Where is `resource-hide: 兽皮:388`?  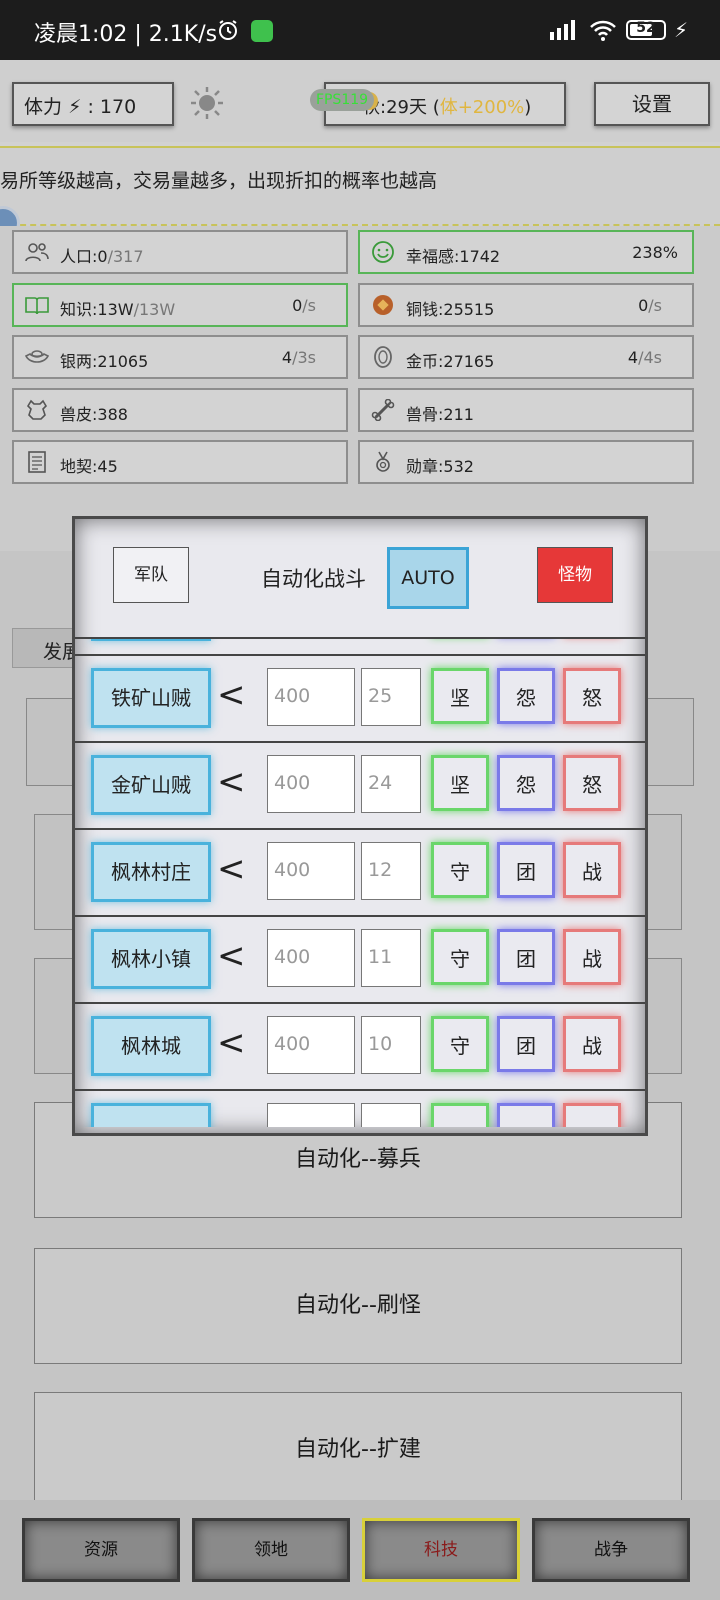
resource-hide: 兽皮:388 is located at coordinates (180, 410).